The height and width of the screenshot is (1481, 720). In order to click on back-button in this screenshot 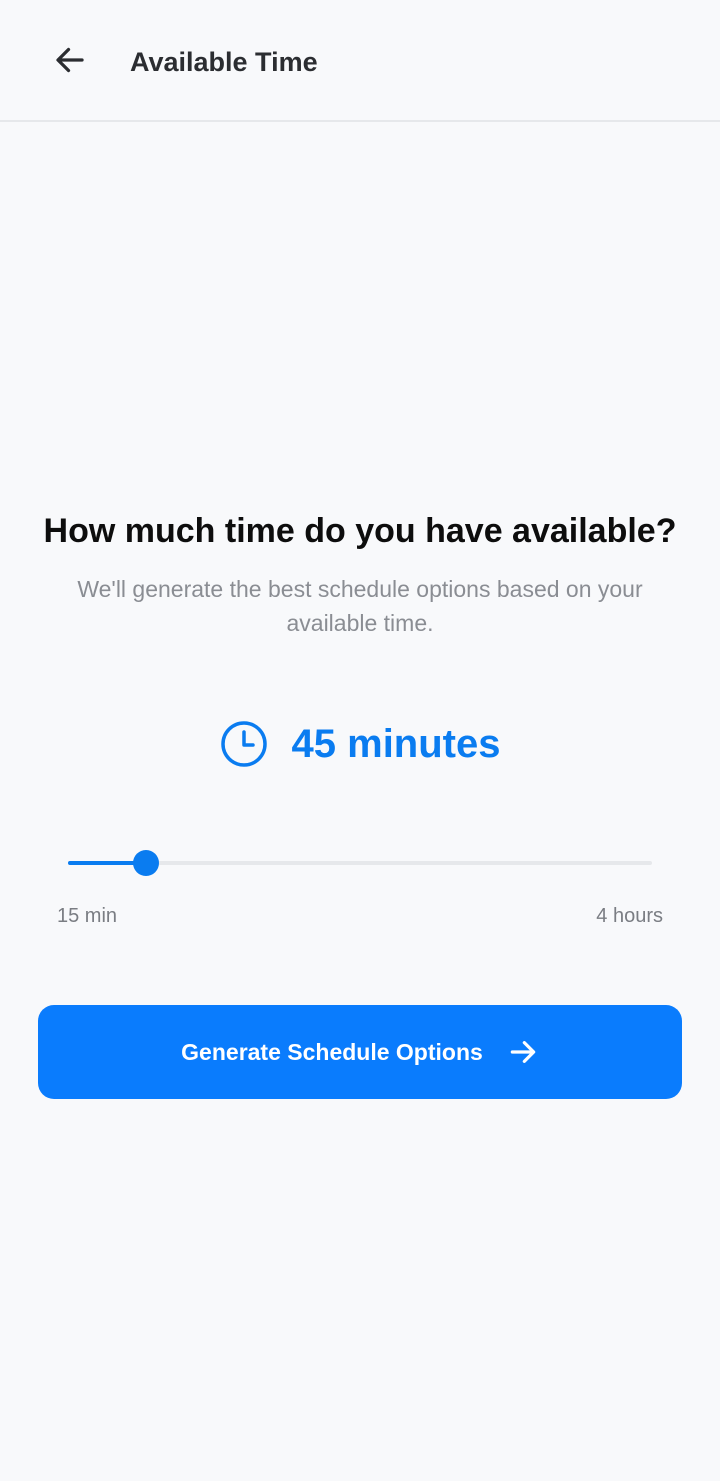, I will do `click(70, 60)`.